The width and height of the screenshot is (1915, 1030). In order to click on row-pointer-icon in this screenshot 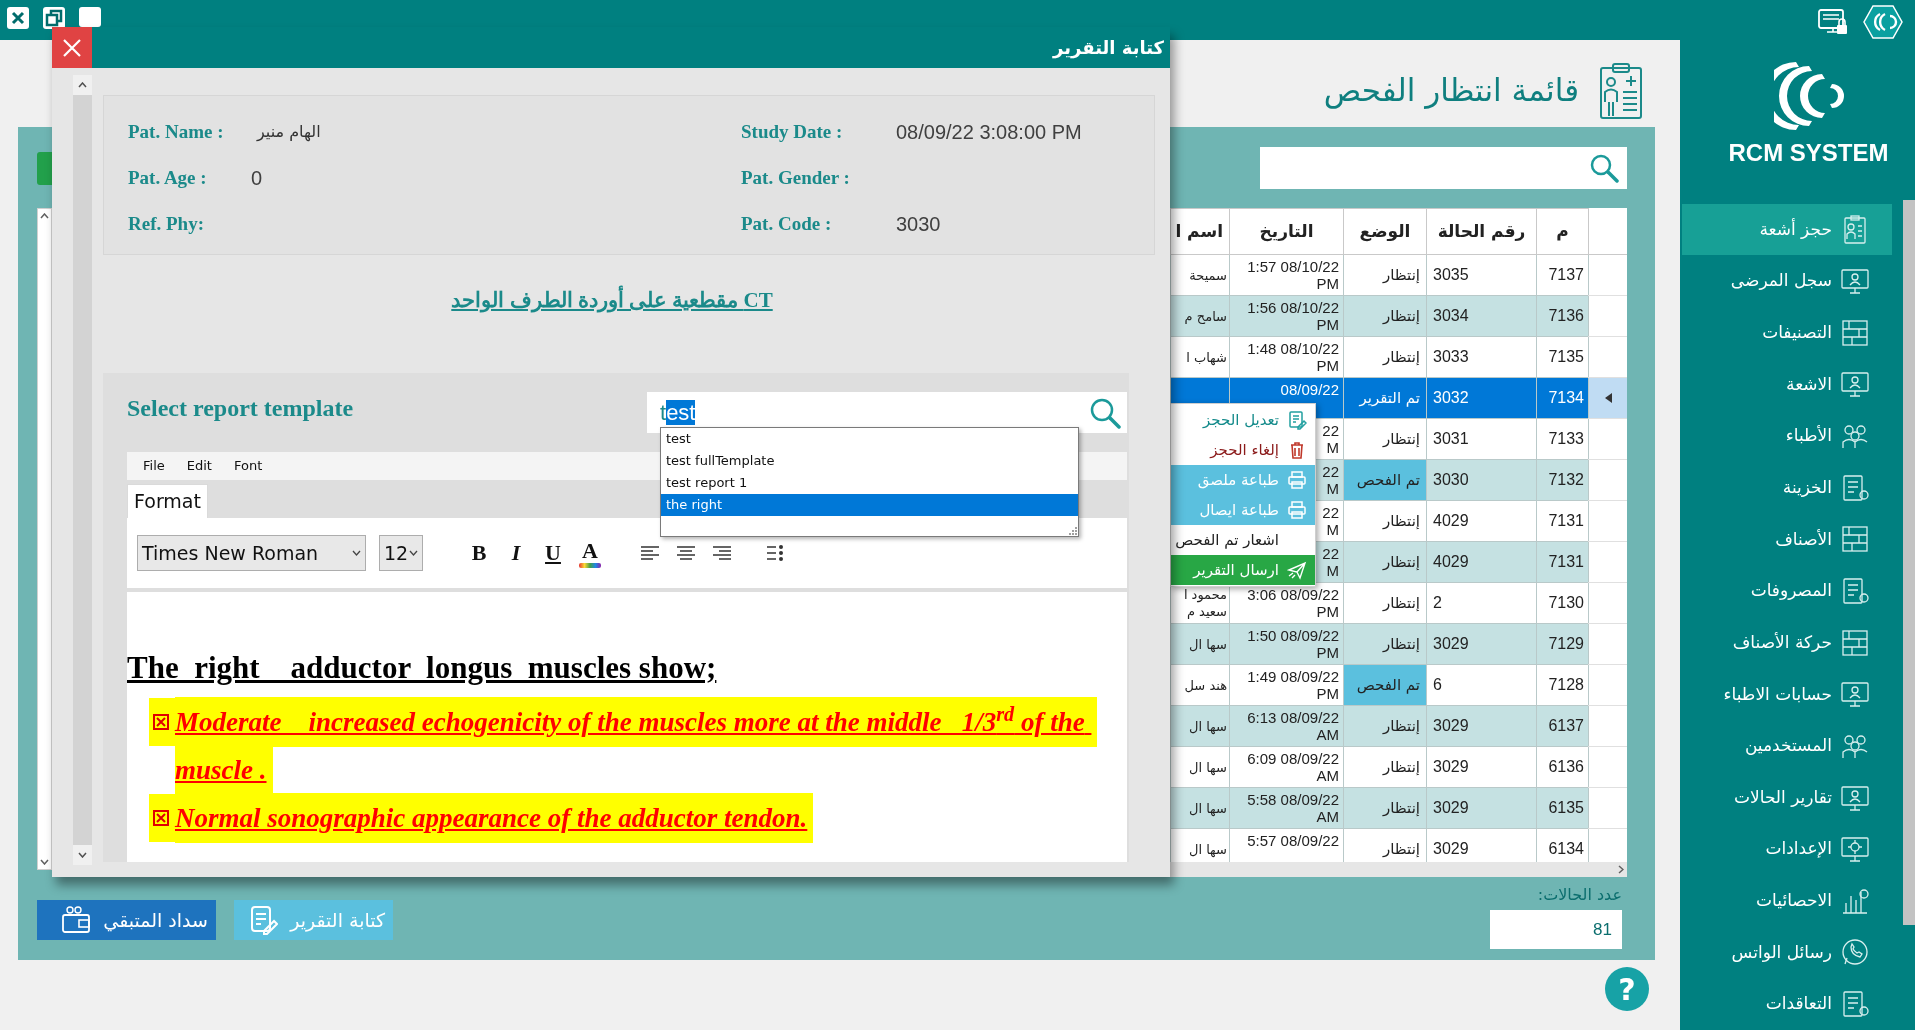, I will do `click(1608, 398)`.